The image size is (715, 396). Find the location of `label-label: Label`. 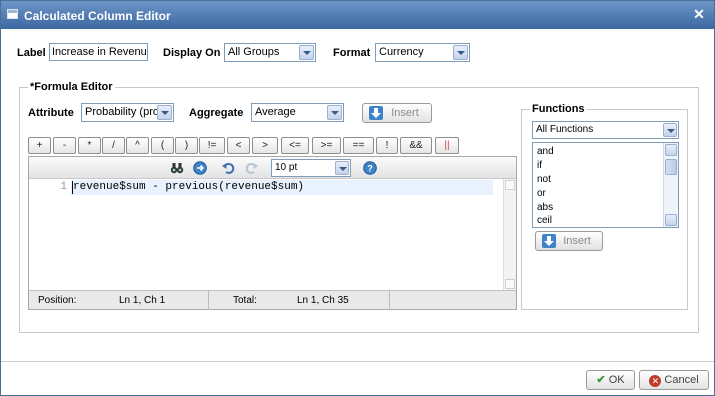

label-label: Label is located at coordinates (31, 53).